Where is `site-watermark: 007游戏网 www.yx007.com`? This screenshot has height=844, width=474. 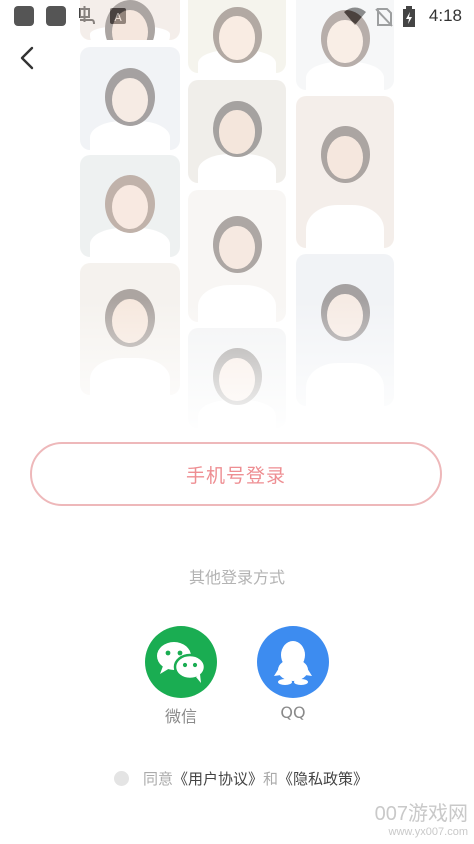 site-watermark: 007游戏网 www.yx007.com is located at coordinates (421, 817).